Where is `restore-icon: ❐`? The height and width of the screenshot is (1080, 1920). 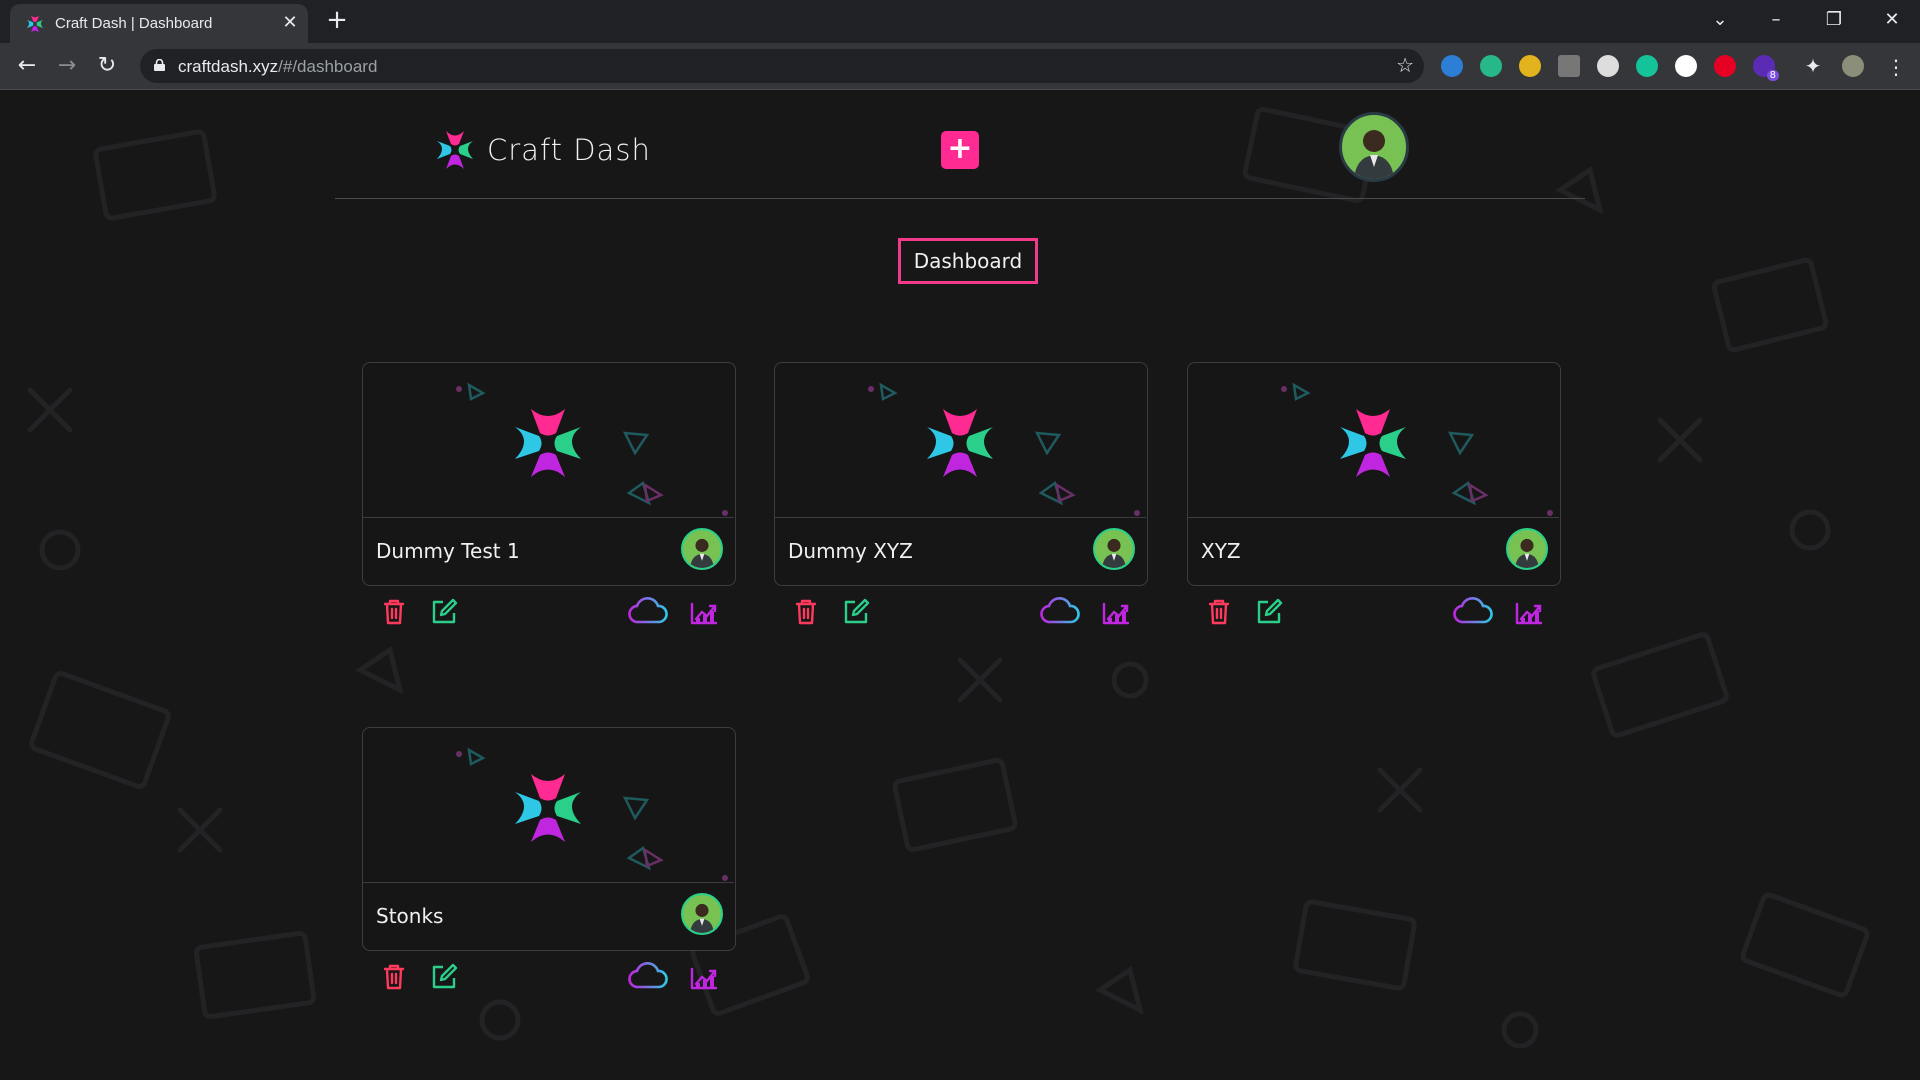 restore-icon: ❐ is located at coordinates (1834, 20).